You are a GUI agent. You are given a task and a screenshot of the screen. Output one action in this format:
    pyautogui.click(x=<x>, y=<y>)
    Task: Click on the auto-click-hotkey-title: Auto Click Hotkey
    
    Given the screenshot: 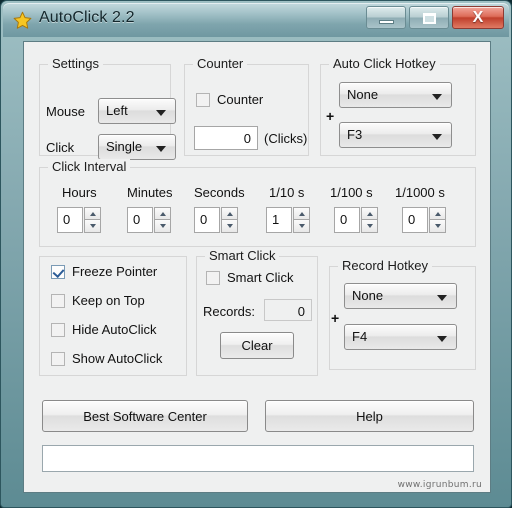 What is the action you would take?
    pyautogui.click(x=384, y=63)
    